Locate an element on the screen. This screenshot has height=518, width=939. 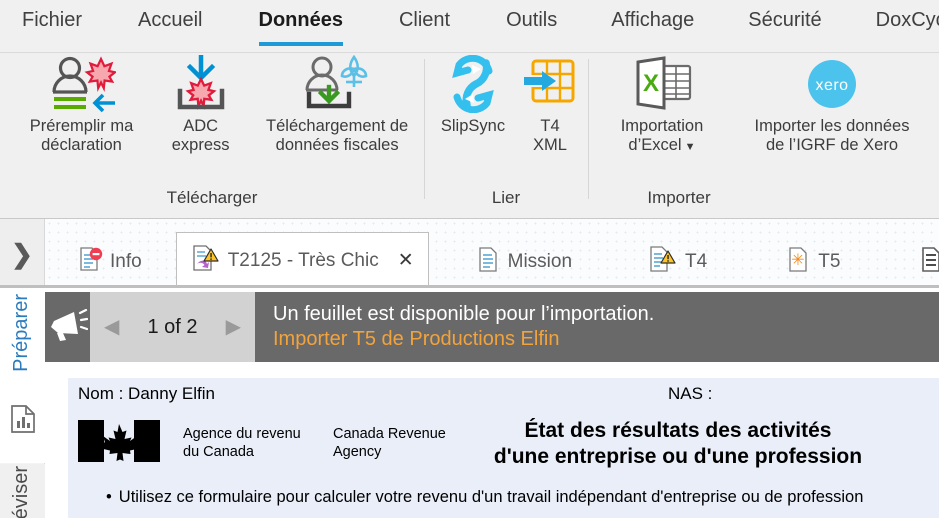
xero-logo-icon: xero is located at coordinates (832, 84).